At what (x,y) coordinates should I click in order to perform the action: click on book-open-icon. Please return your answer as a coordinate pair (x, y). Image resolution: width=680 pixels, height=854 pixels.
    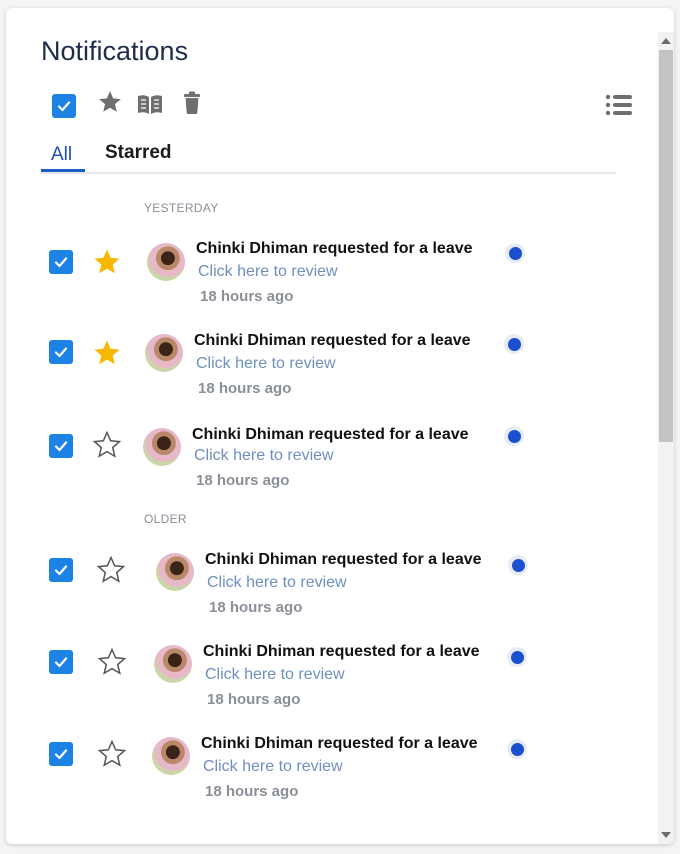
    Looking at the image, I should click on (150, 104).